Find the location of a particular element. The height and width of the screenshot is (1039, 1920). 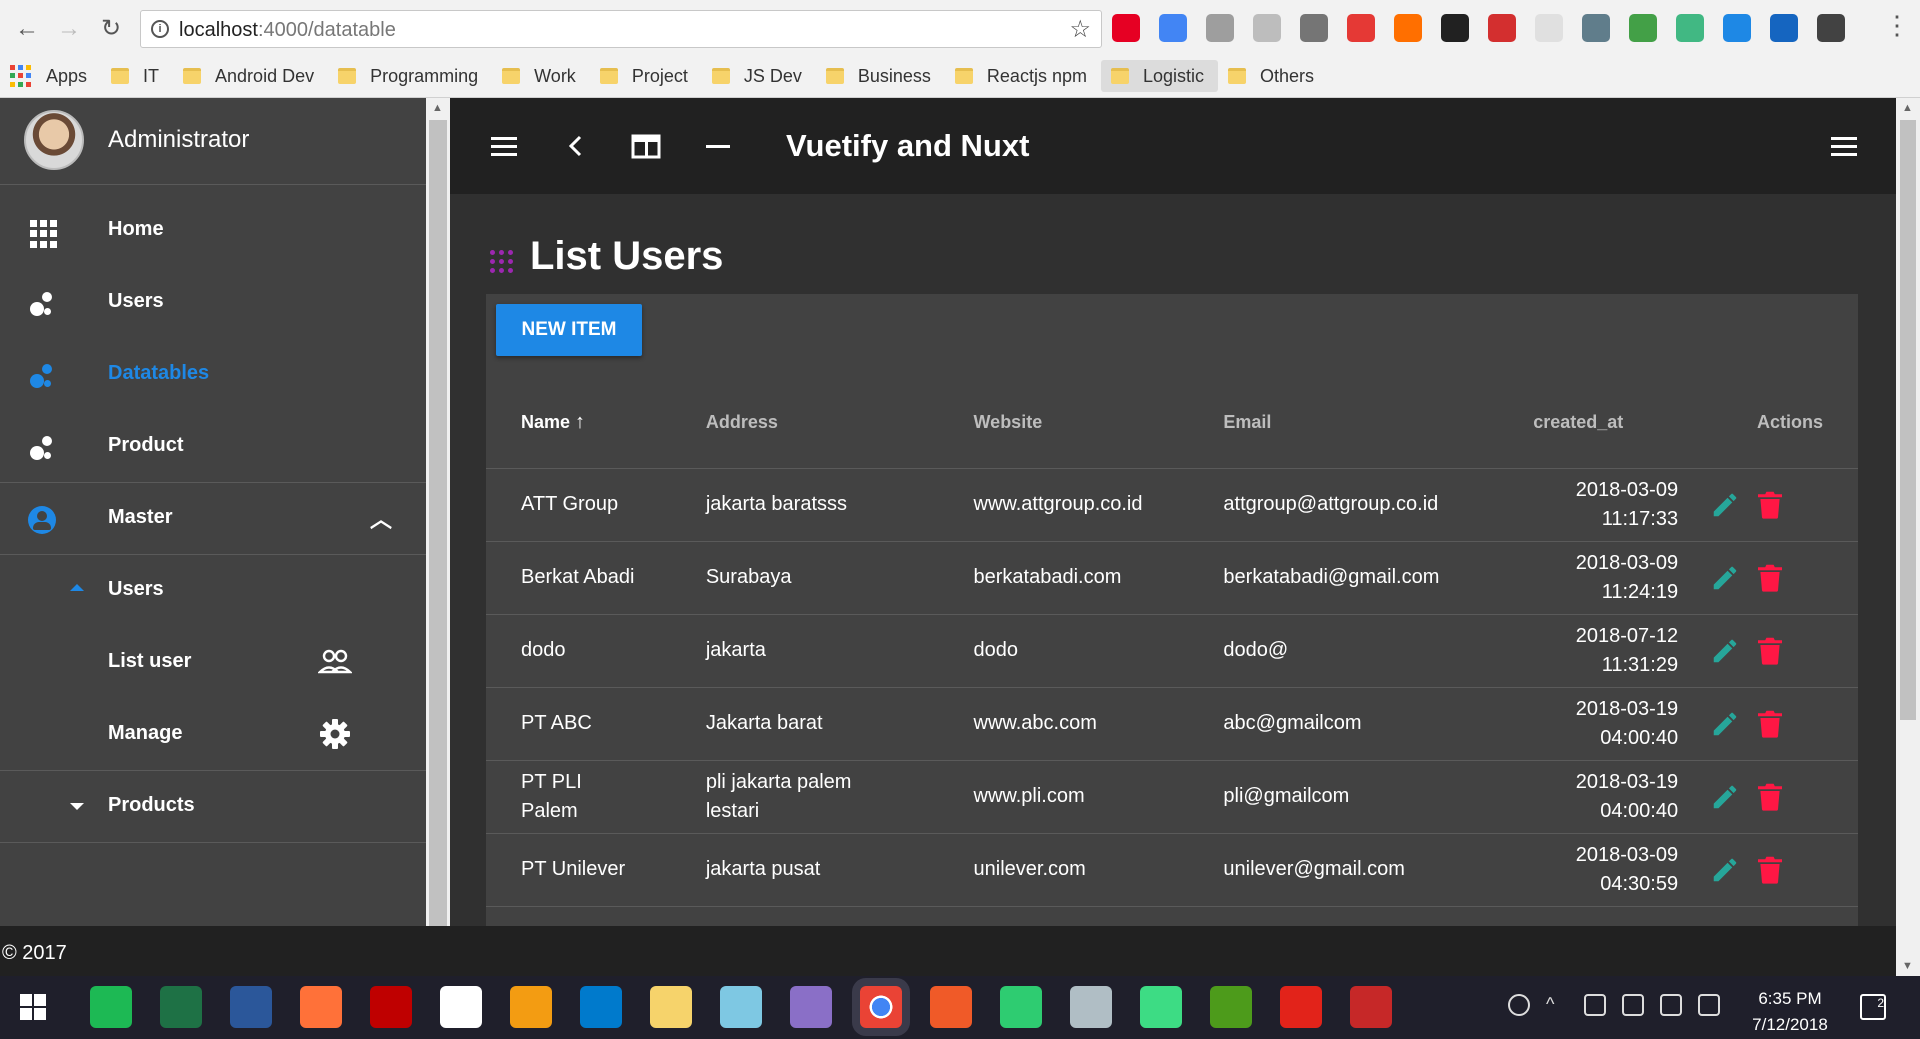

sidebar-subitem-manage: Manage is located at coordinates (213, 734).